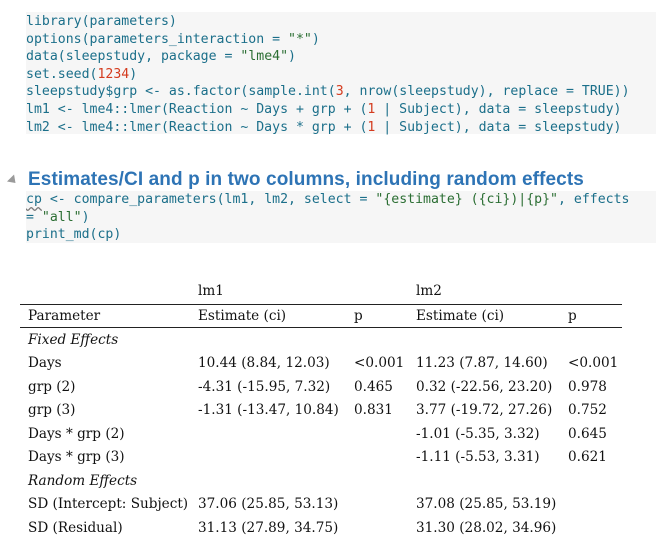 The height and width of the screenshot is (549, 672). Describe the element at coordinates (375, 92) in the screenshot. I see `code-token: nrow` at that location.